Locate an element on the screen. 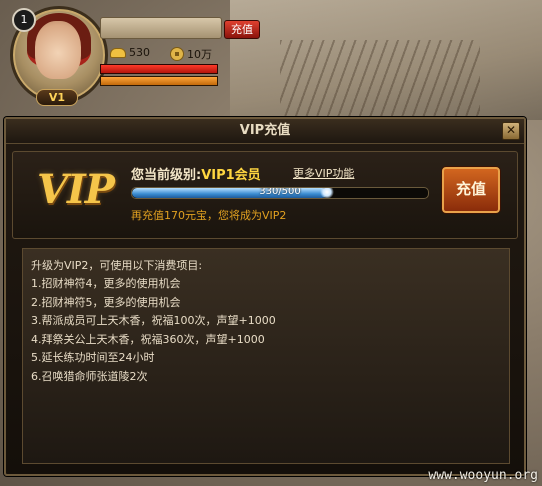  current-level-label: 您当前级别: is located at coordinates (166, 175).